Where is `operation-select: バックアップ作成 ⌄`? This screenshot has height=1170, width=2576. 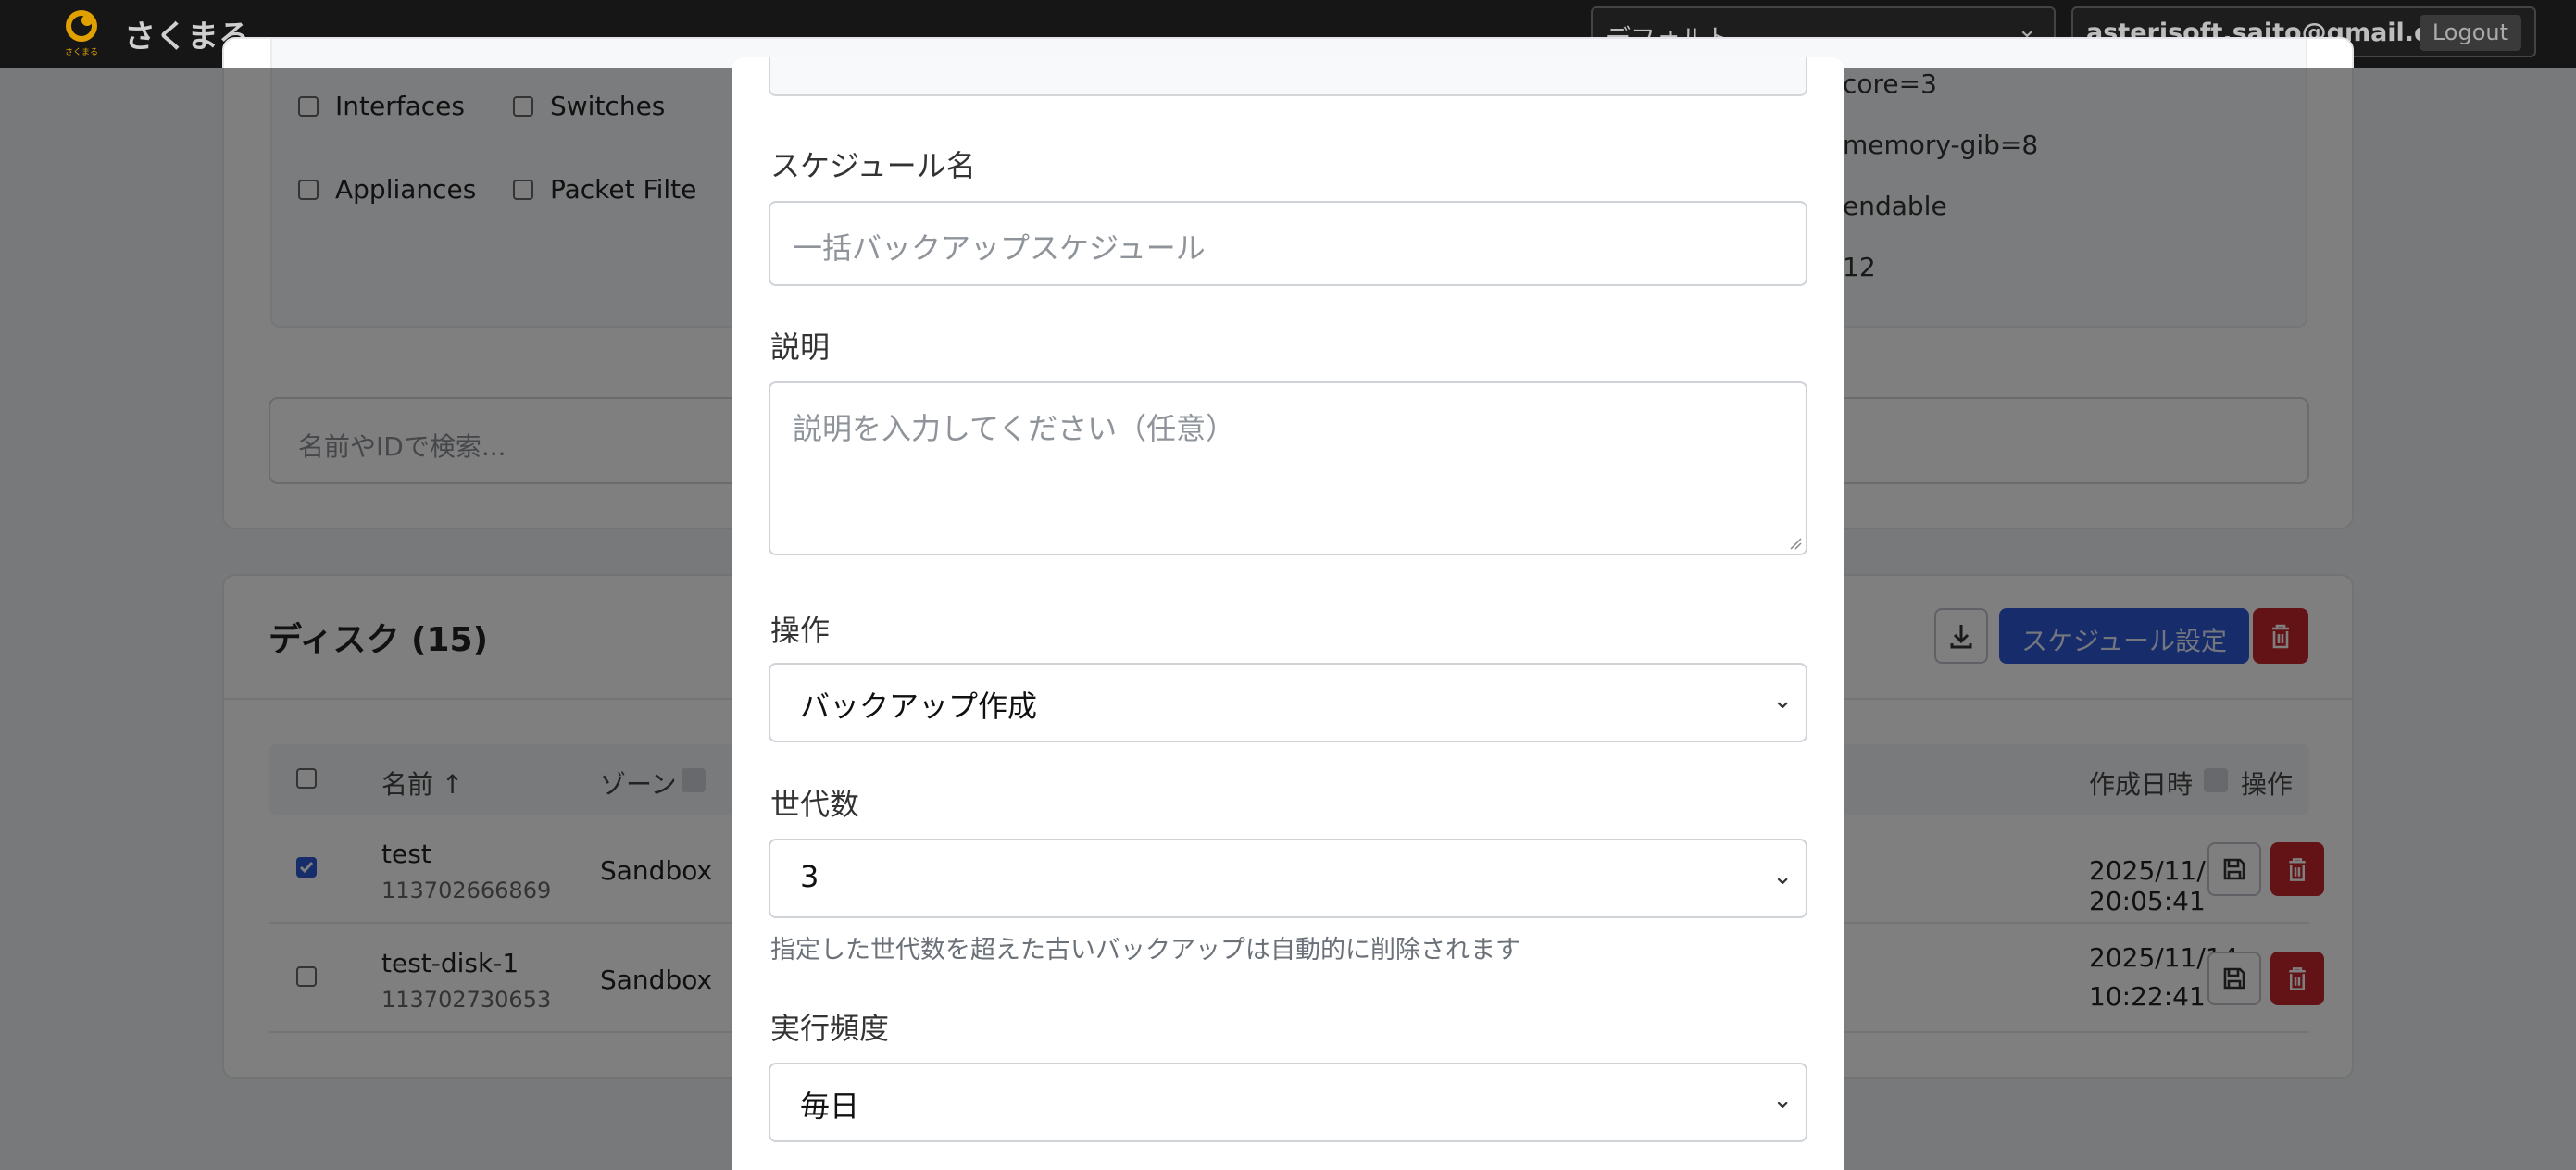
operation-select: バックアップ作成 ⌄ is located at coordinates (1288, 702).